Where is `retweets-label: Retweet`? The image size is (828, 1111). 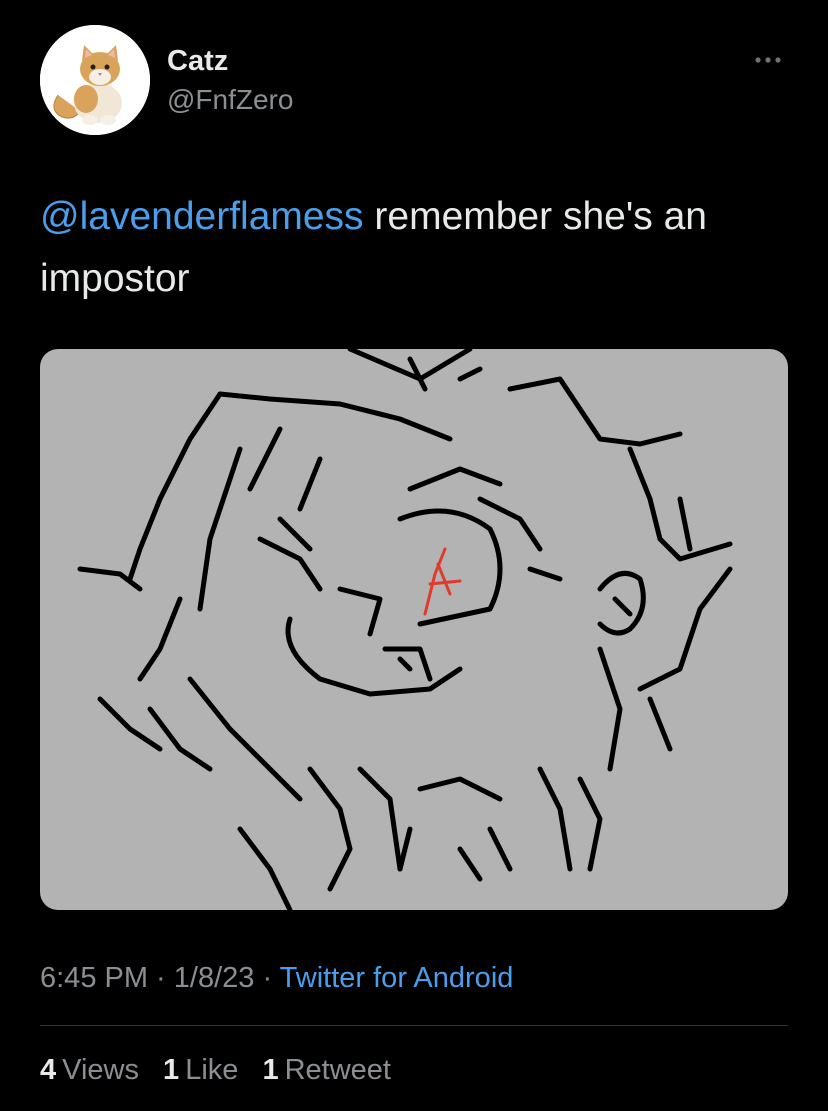
retweets-label: Retweet is located at coordinates (337, 1070).